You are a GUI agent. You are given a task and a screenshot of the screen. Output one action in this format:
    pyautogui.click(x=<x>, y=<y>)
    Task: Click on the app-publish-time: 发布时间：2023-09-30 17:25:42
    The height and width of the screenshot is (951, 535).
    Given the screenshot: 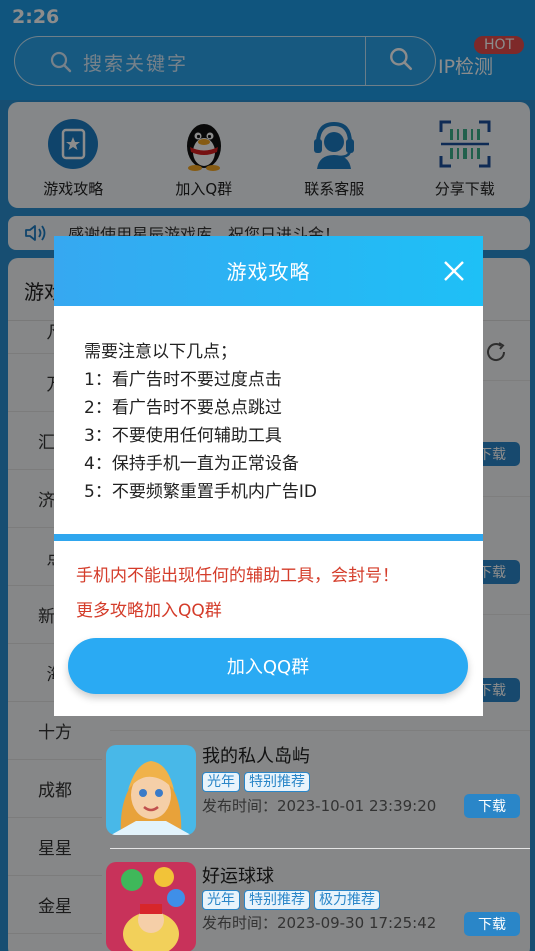 What is the action you would take?
    pyautogui.click(x=319, y=923)
    